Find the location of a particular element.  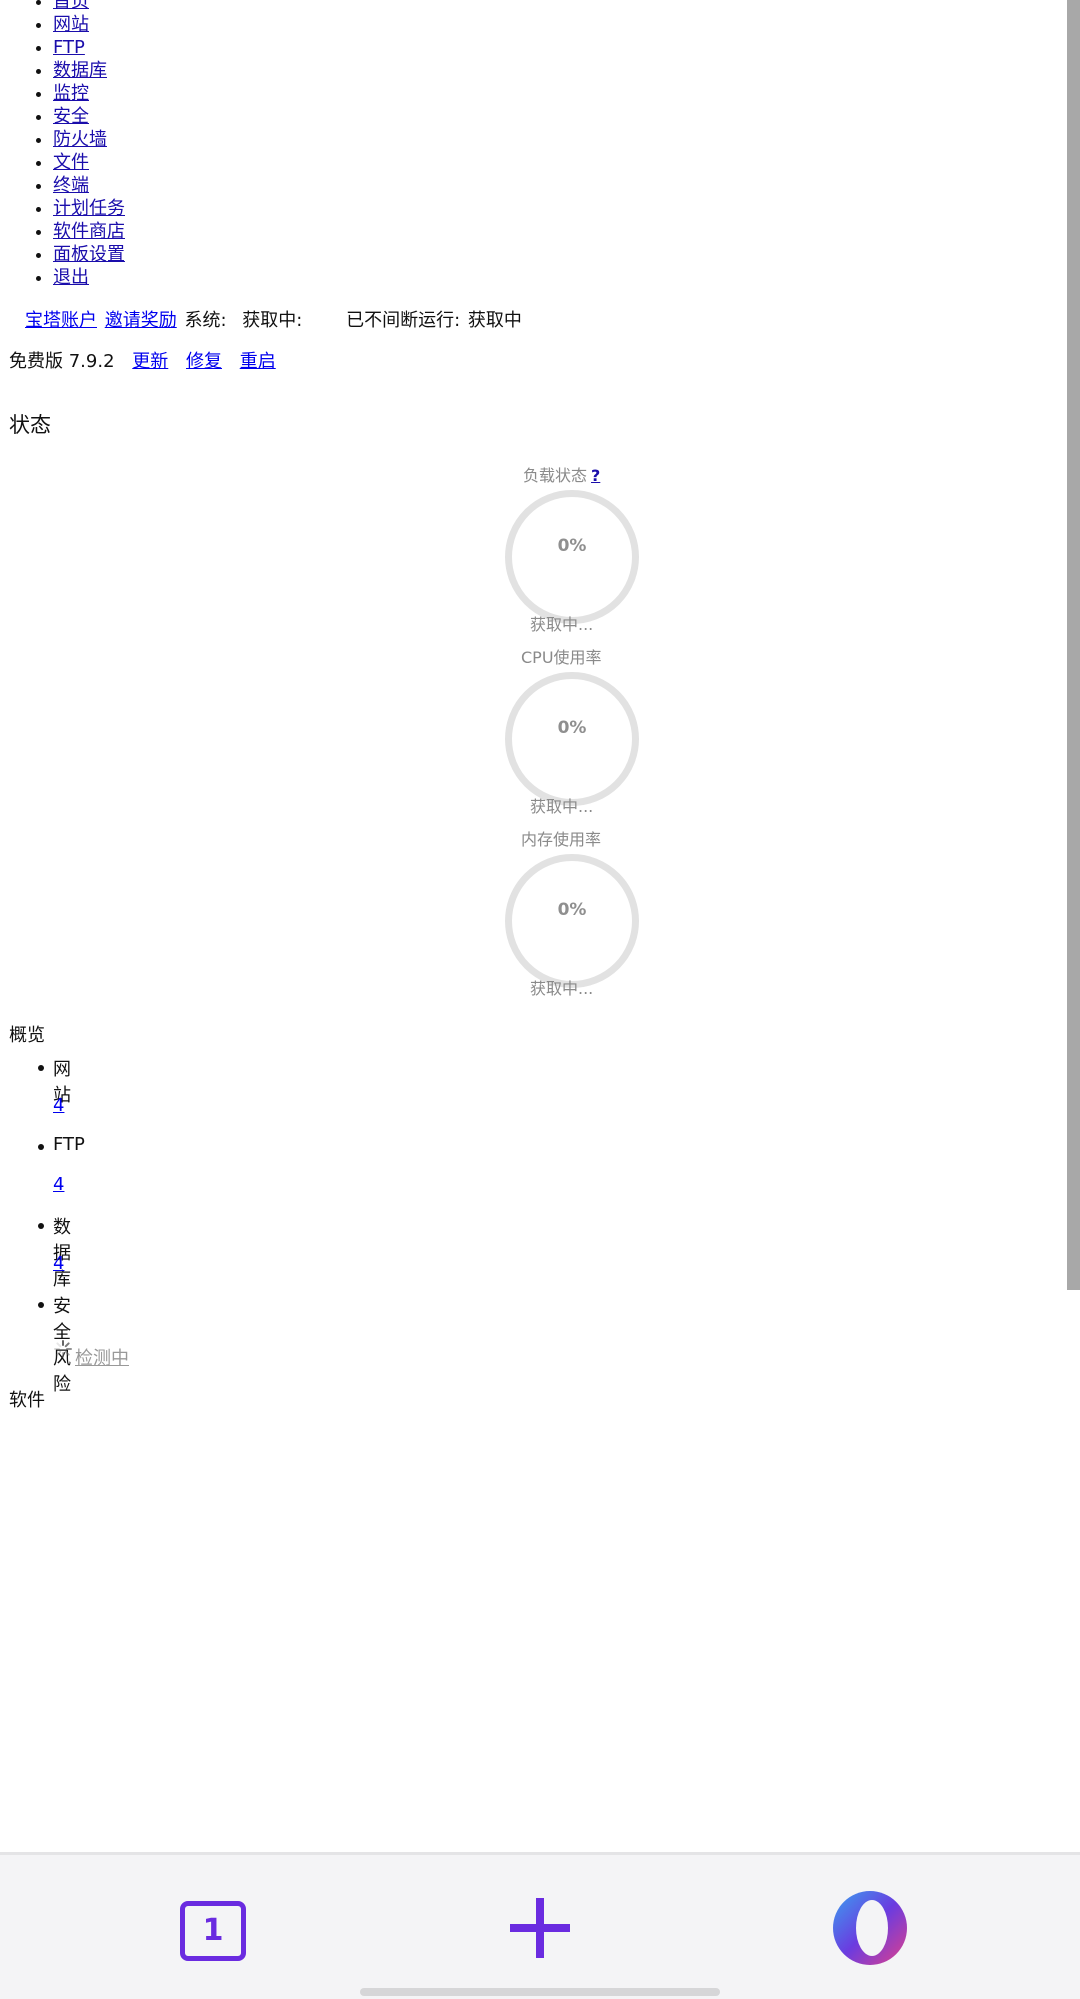

update-link: 更新 is located at coordinates (150, 361).